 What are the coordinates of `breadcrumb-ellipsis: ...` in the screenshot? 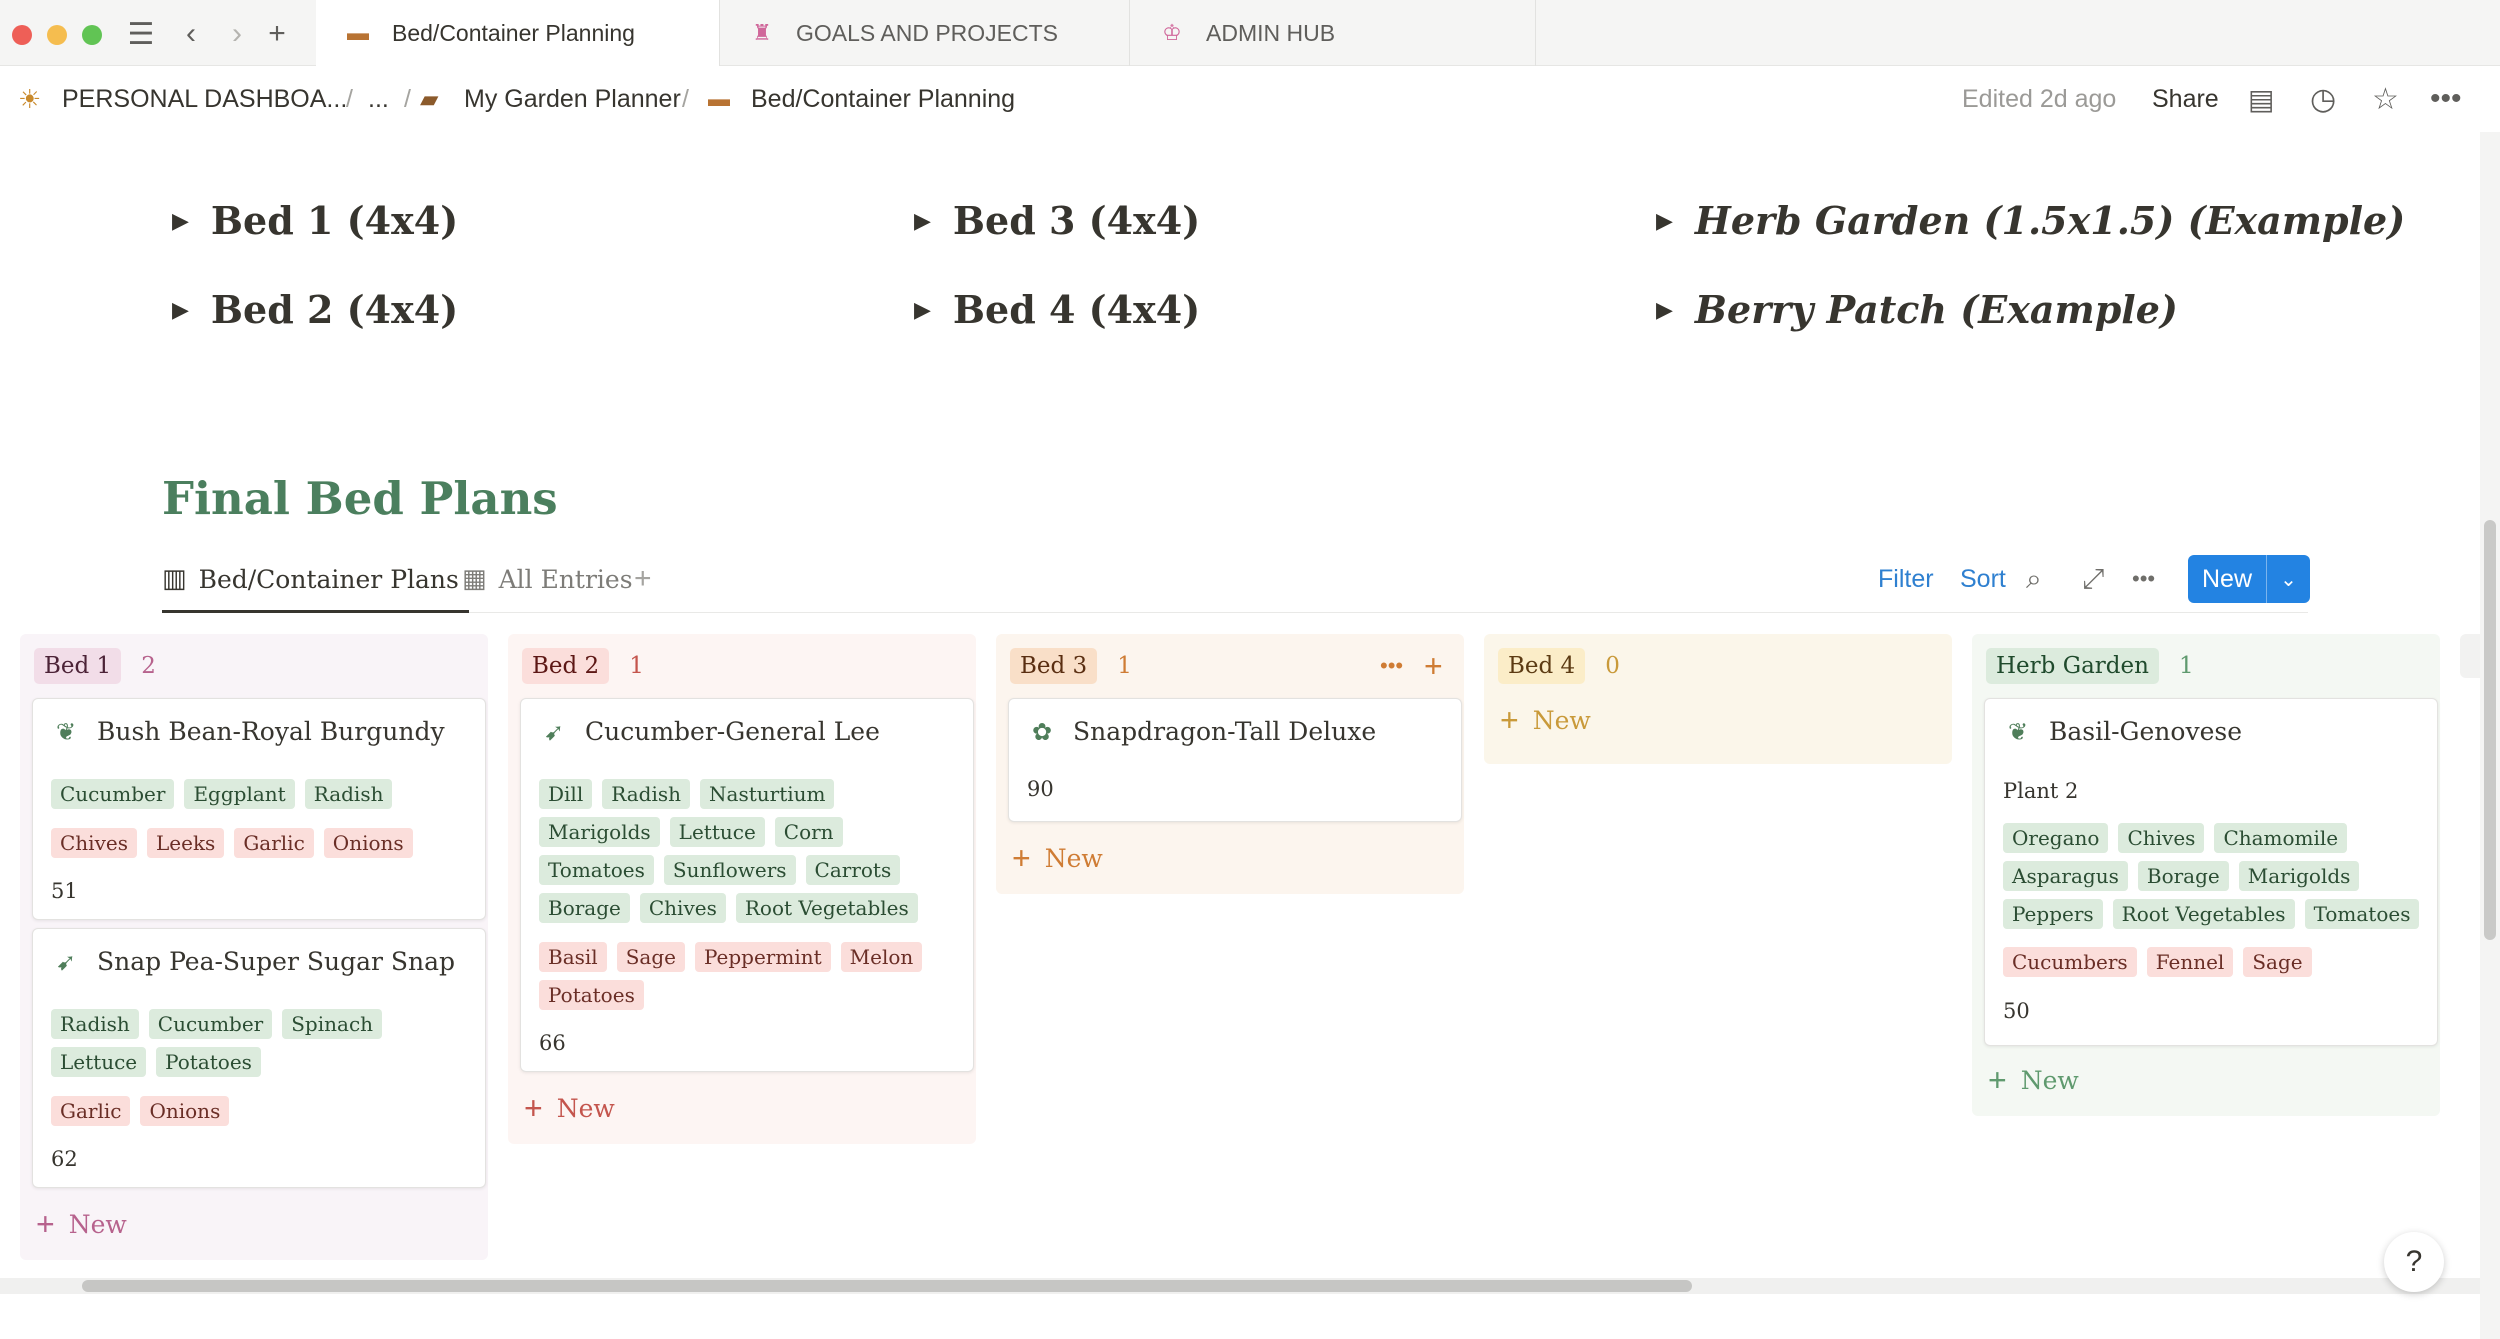 It's located at (378, 99).